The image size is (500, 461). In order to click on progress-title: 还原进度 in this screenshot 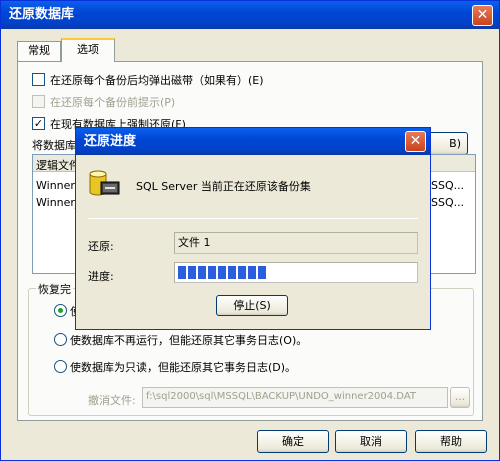, I will do `click(110, 141)`.